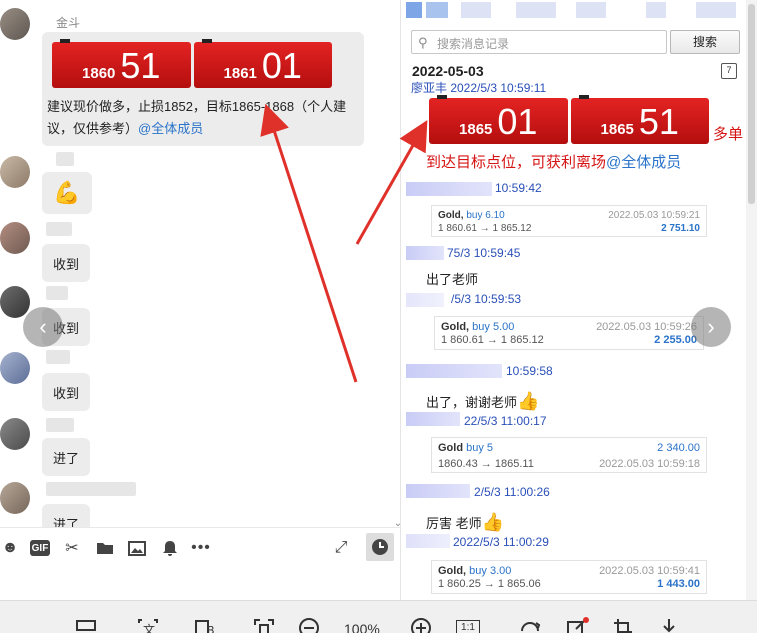 This screenshot has height=633, width=757. I want to click on folder-icon, so click(105, 548).